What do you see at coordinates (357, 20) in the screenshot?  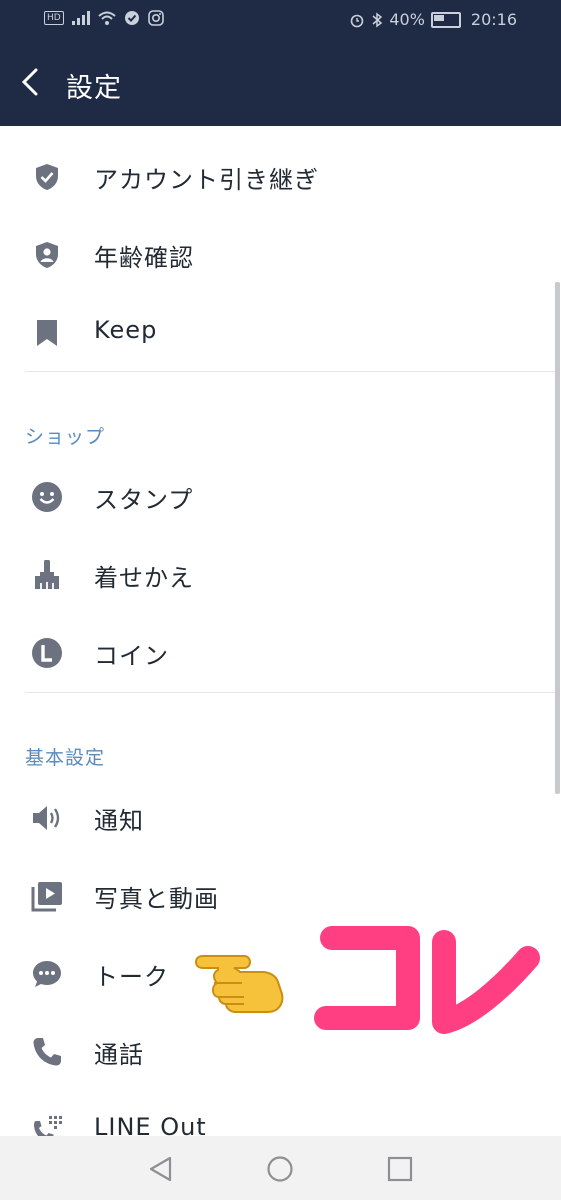 I see `alarm-icon` at bounding box center [357, 20].